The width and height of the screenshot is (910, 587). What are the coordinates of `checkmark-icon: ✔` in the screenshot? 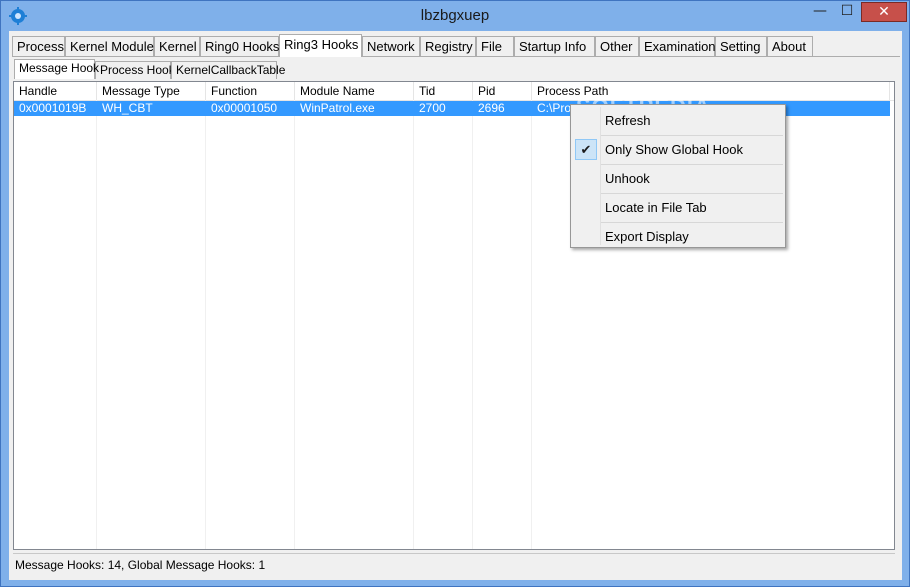 It's located at (586, 149).